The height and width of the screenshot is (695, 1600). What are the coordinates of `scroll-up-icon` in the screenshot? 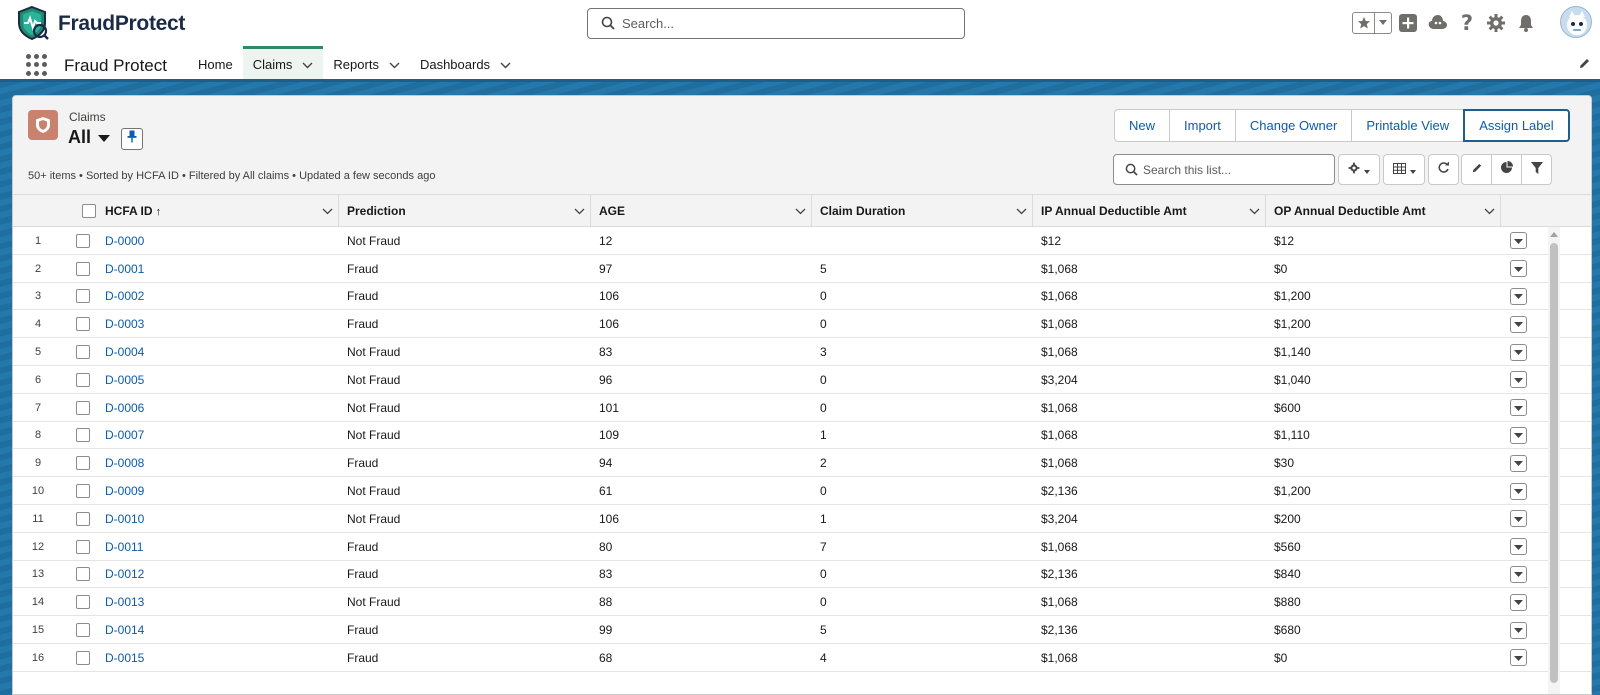 It's located at (1554, 234).